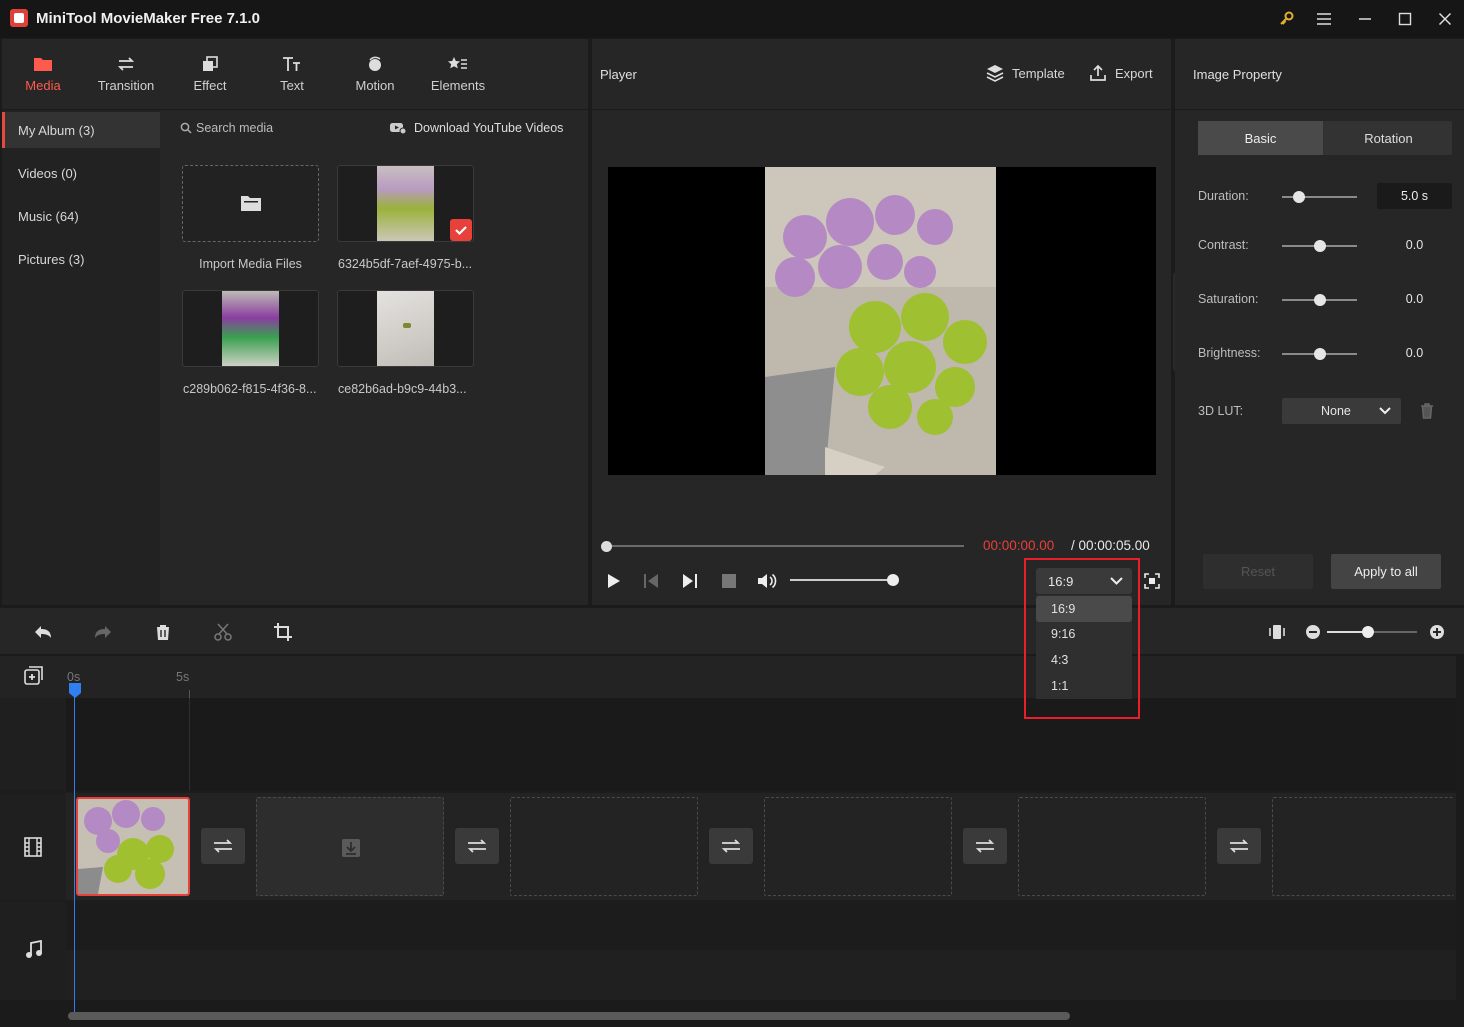 The image size is (1464, 1027). What do you see at coordinates (651, 581) in the screenshot?
I see `previous-frame-icon` at bounding box center [651, 581].